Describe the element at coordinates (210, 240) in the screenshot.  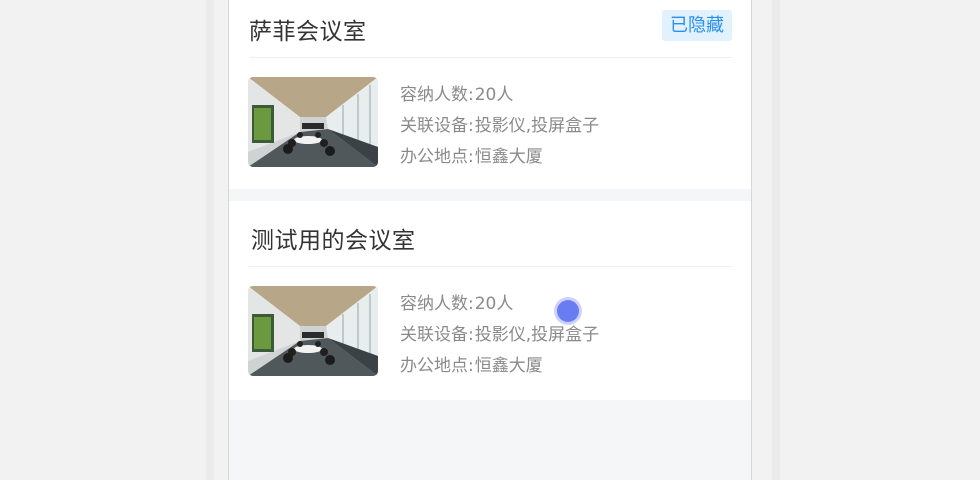
I see `left-gutter` at that location.